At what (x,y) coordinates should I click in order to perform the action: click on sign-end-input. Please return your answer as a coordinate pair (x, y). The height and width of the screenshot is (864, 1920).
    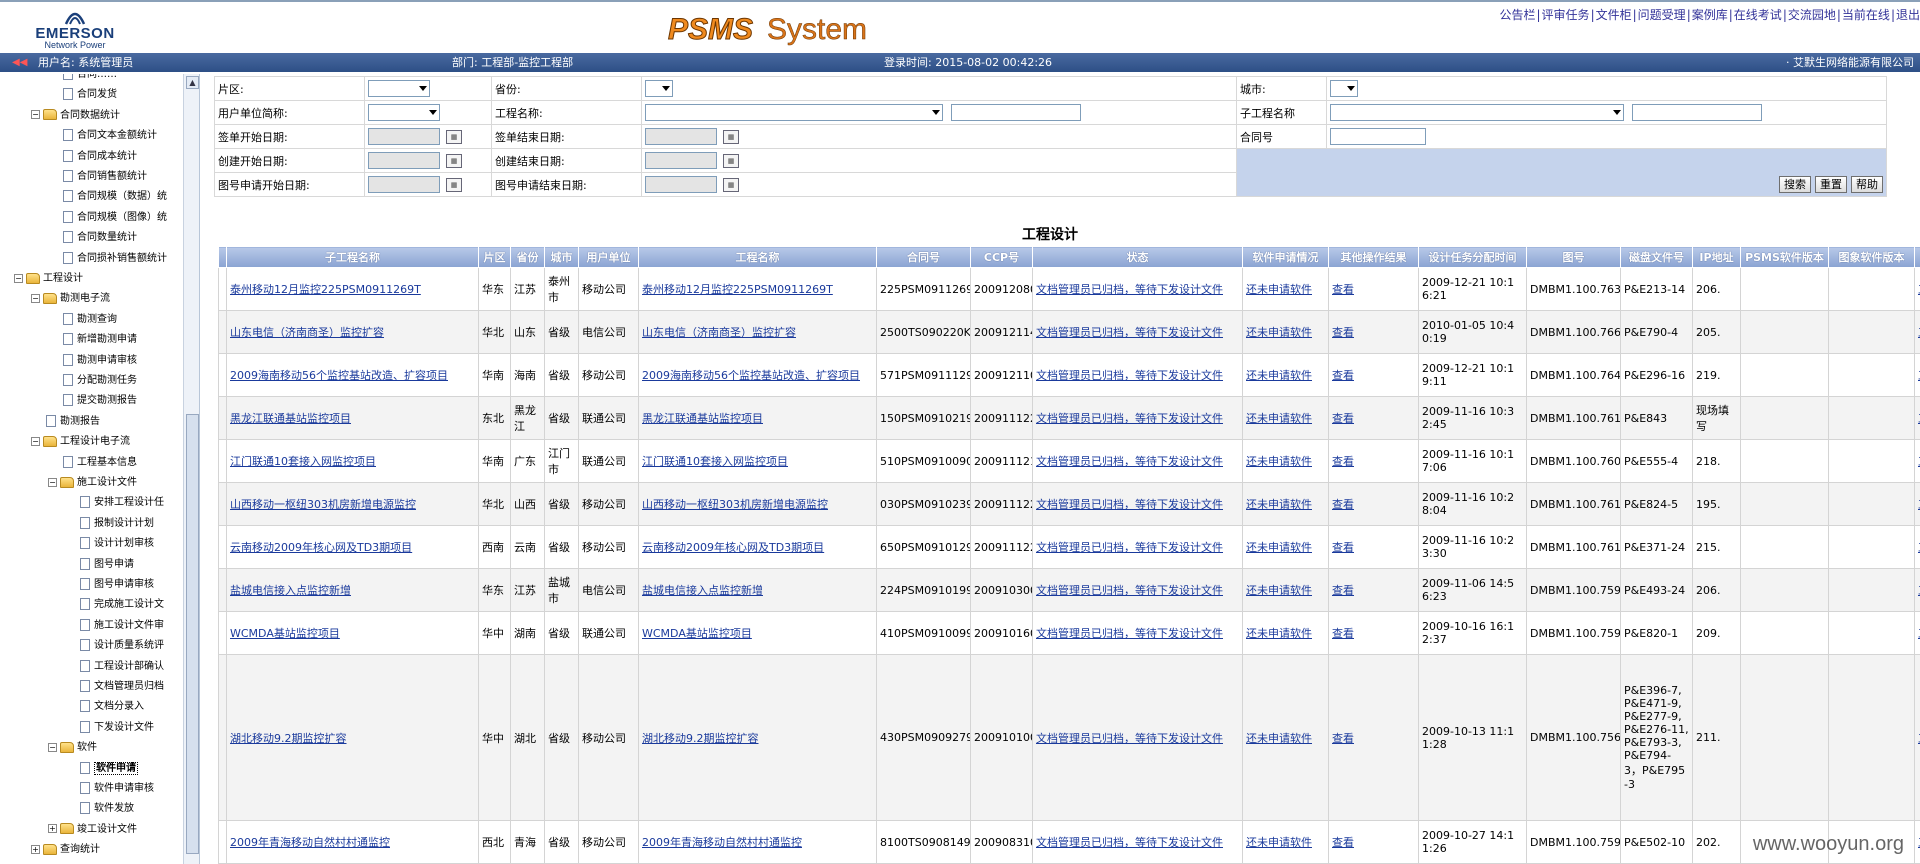
    Looking at the image, I should click on (681, 136).